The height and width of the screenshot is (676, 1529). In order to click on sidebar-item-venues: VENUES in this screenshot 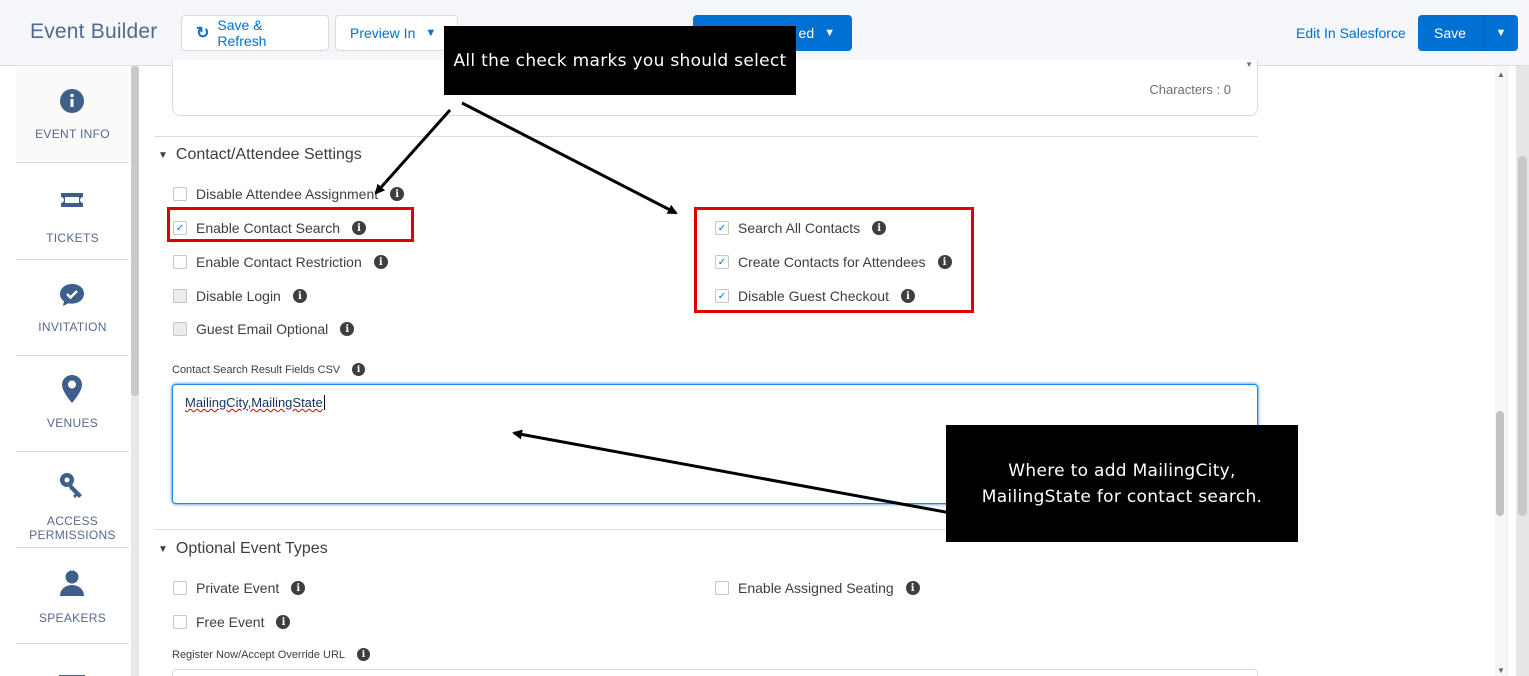, I will do `click(72, 404)`.